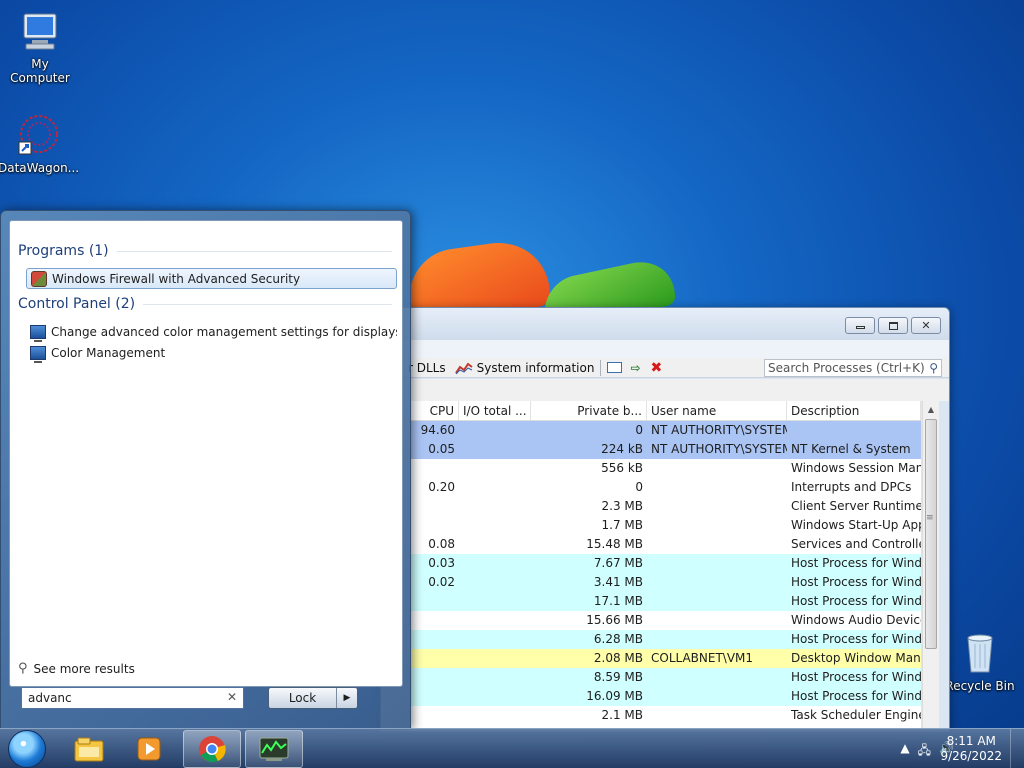  I want to click on search-processes-input: Search Processes (Ctrl+K) ⚲, so click(853, 368).